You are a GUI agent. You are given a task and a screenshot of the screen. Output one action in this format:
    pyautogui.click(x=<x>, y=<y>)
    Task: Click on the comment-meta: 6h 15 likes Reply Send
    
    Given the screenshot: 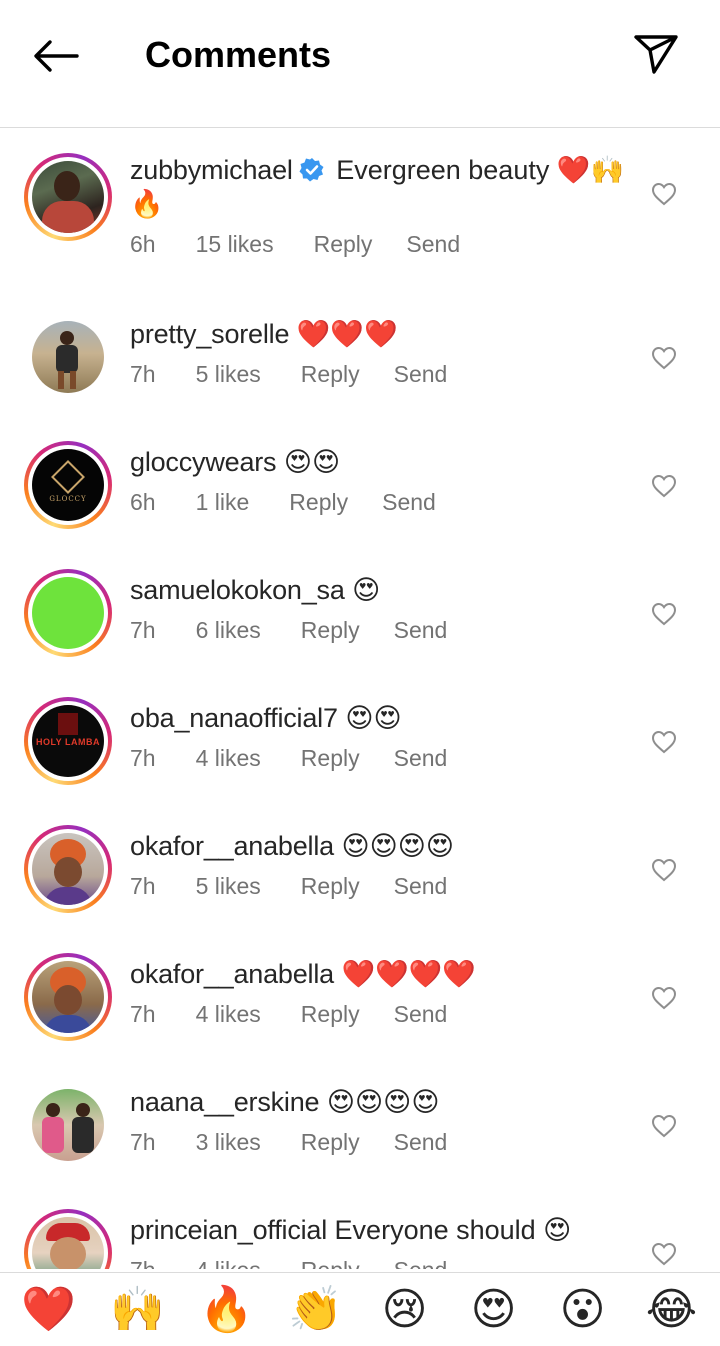 What is the action you would take?
    pyautogui.click(x=377, y=244)
    